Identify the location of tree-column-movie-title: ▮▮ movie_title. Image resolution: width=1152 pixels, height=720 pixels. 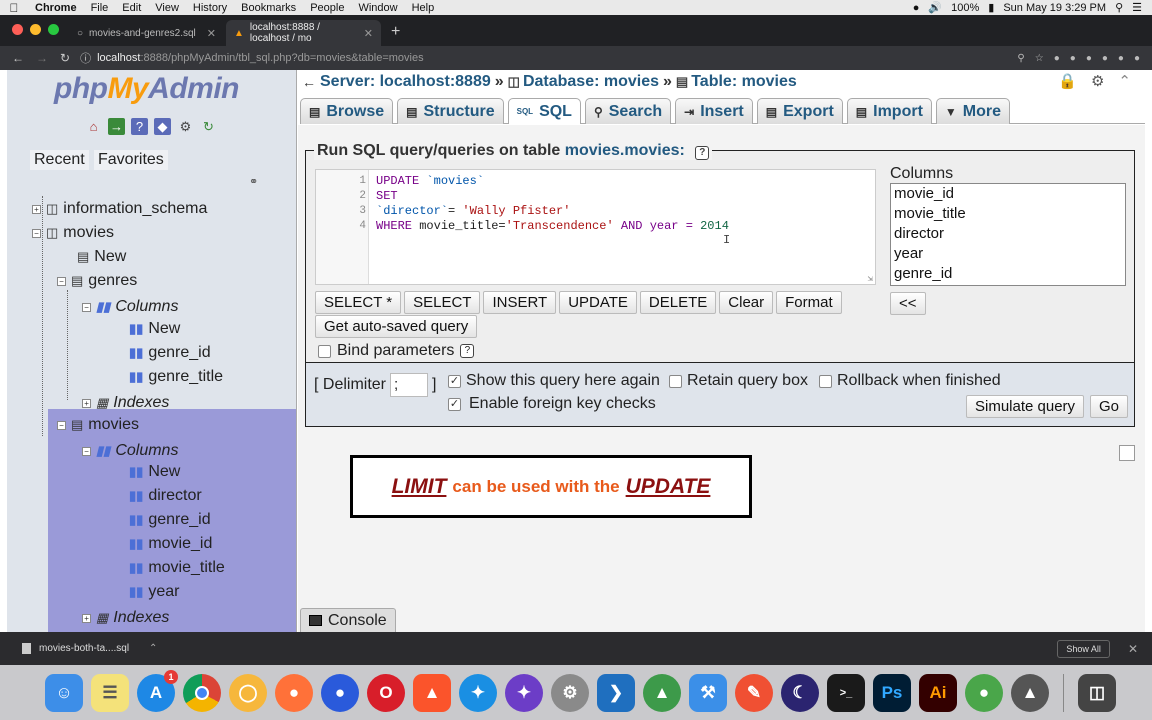
(177, 568).